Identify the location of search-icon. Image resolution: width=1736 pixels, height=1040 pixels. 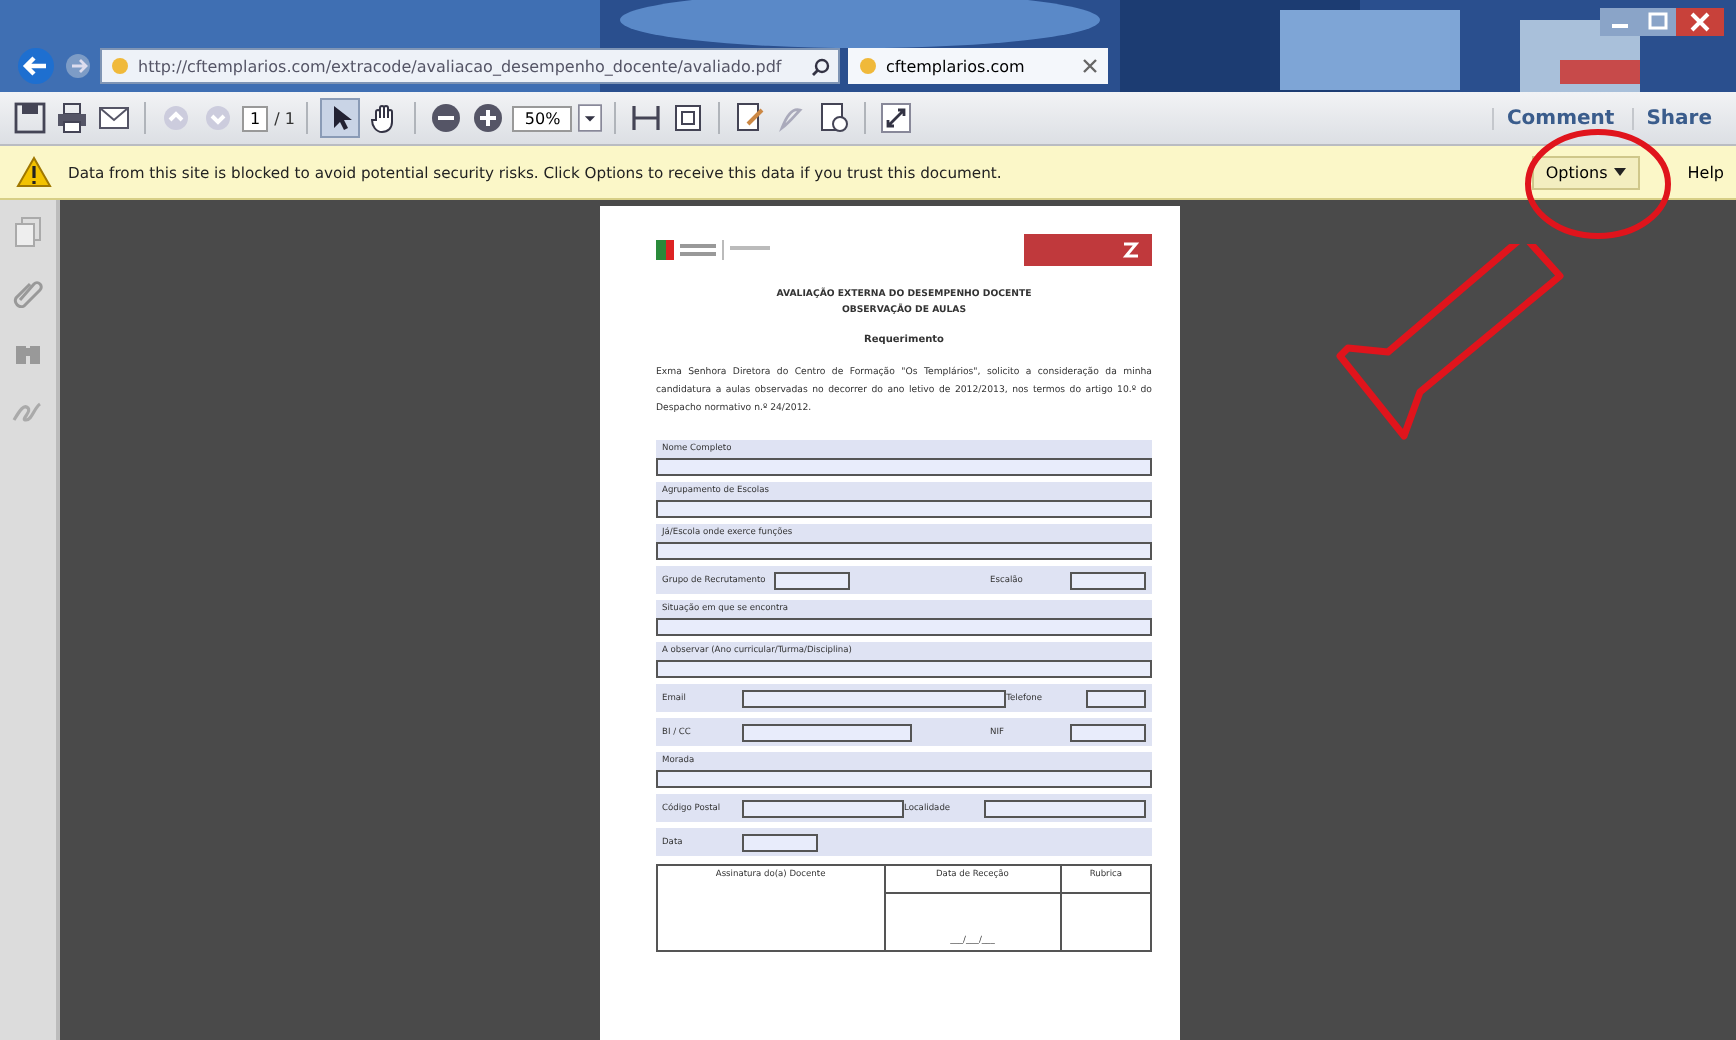
(821, 66).